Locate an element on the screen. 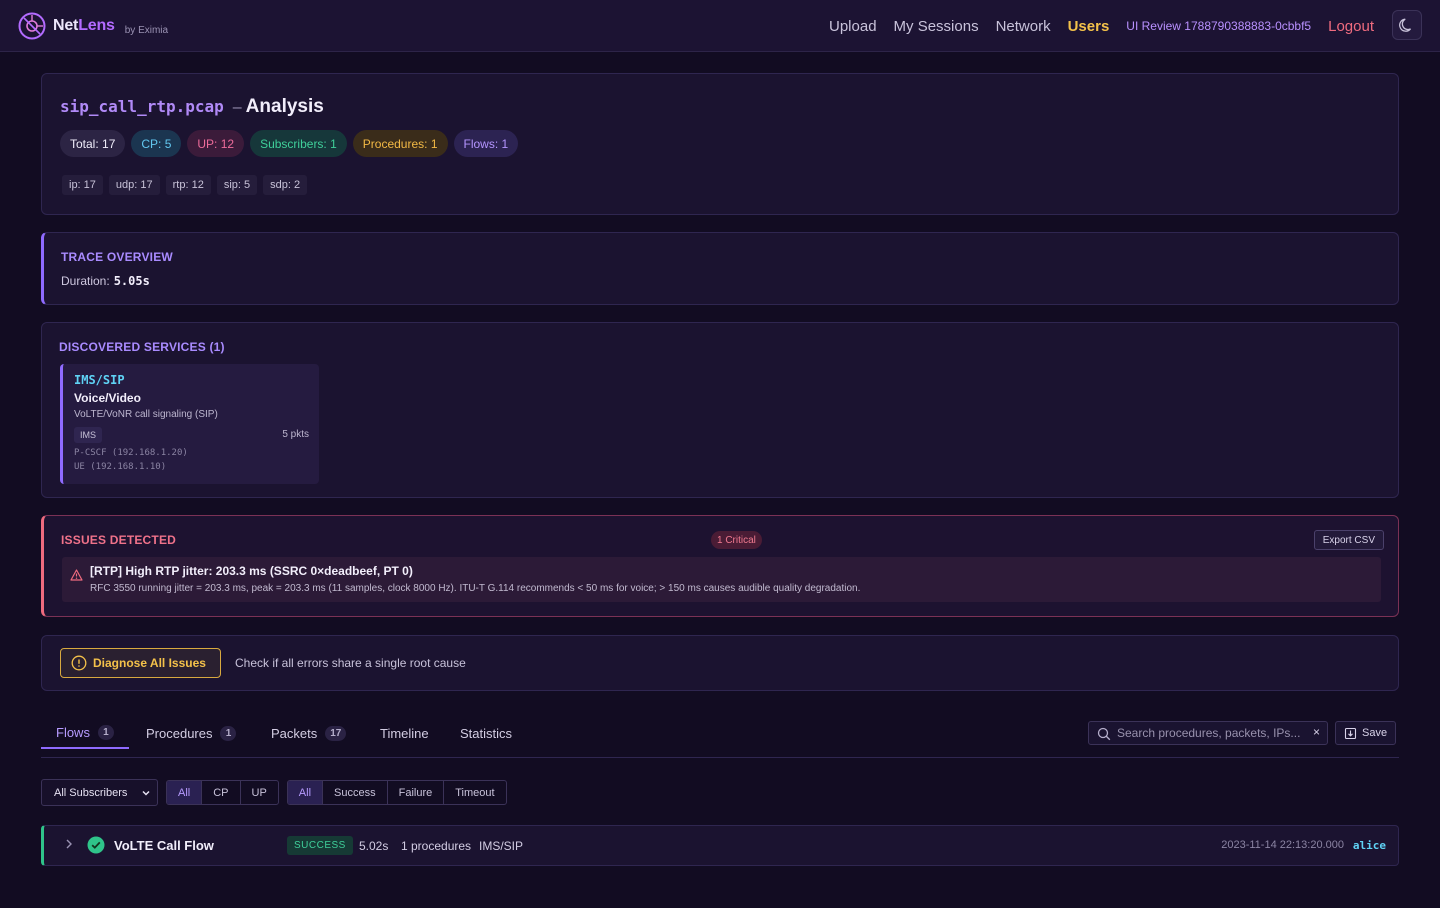 Image resolution: width=1440 pixels, height=908 pixels. trace-duration: Duration: 5.05s is located at coordinates (105, 281).